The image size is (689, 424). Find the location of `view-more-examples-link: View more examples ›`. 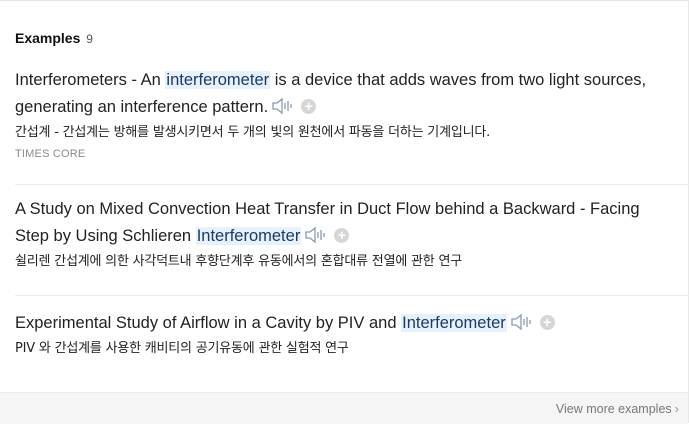

view-more-examples-link: View more examples › is located at coordinates (617, 408).